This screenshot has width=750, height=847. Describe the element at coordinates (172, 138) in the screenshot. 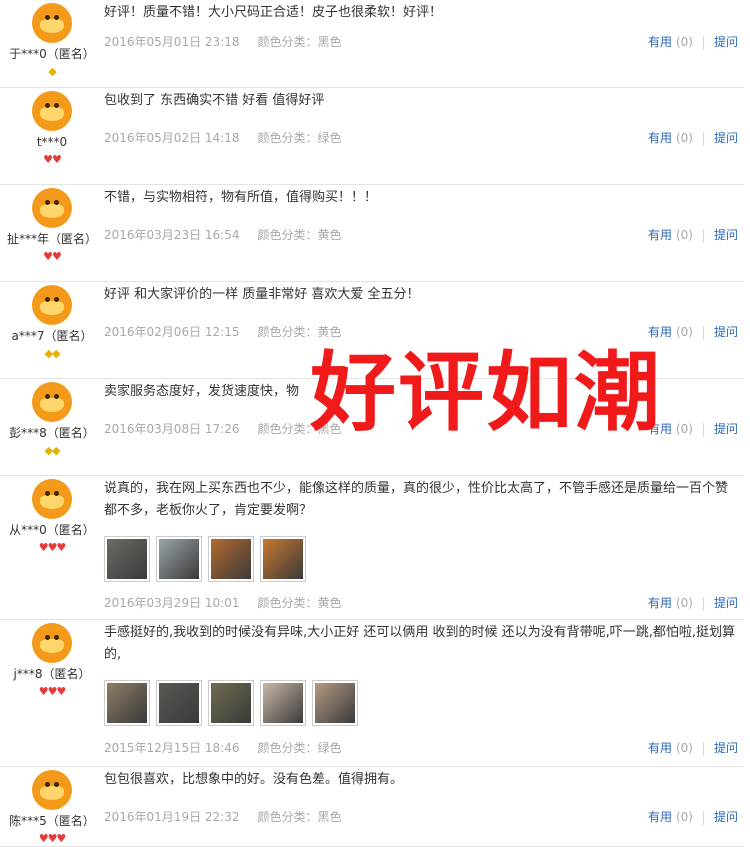

I see `review-date: 2016年05月02日 14:18` at that location.